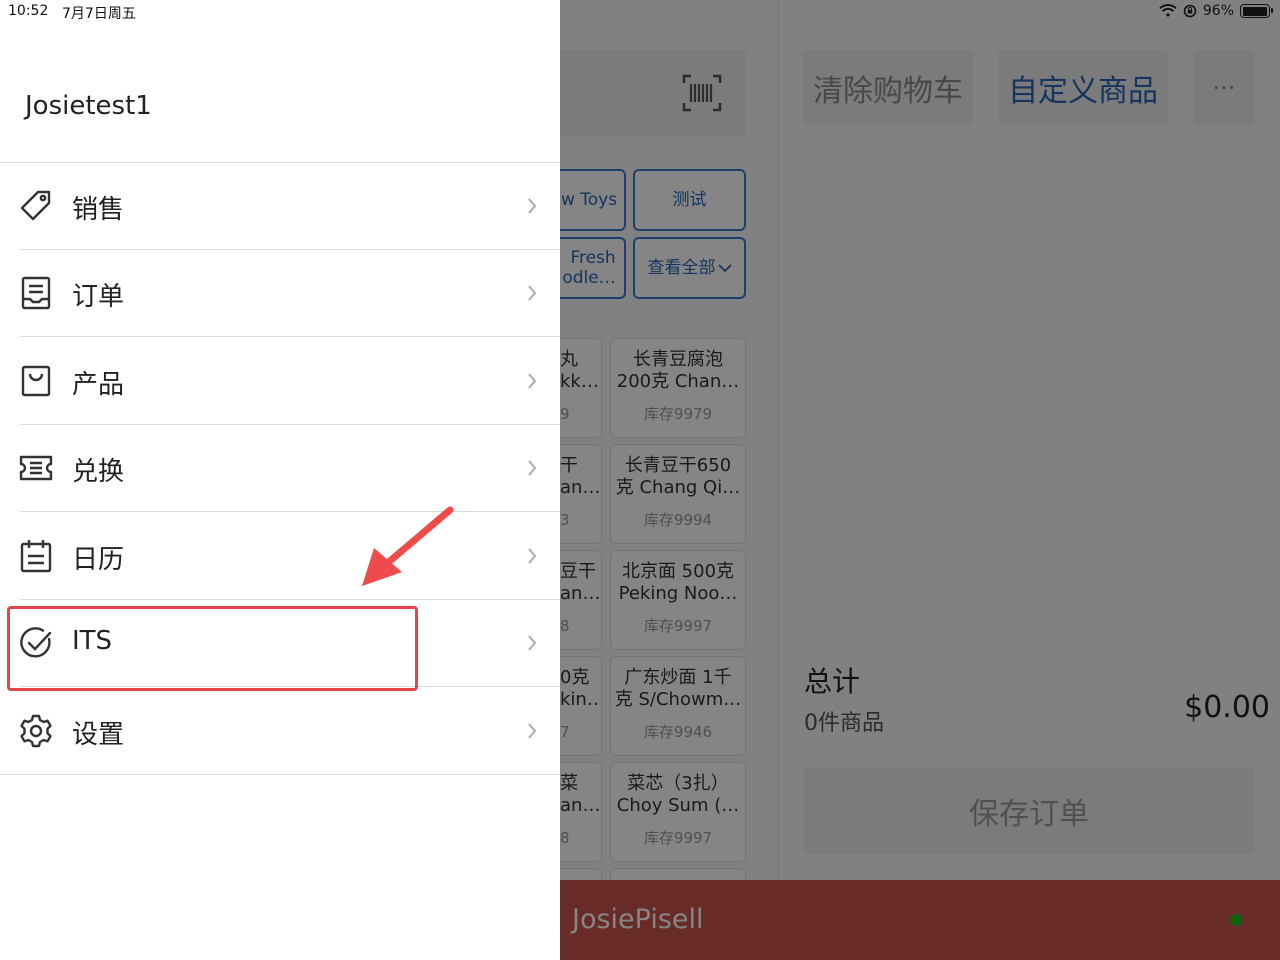  What do you see at coordinates (280, 381) in the screenshot?
I see `menu-item-products: 产品` at bounding box center [280, 381].